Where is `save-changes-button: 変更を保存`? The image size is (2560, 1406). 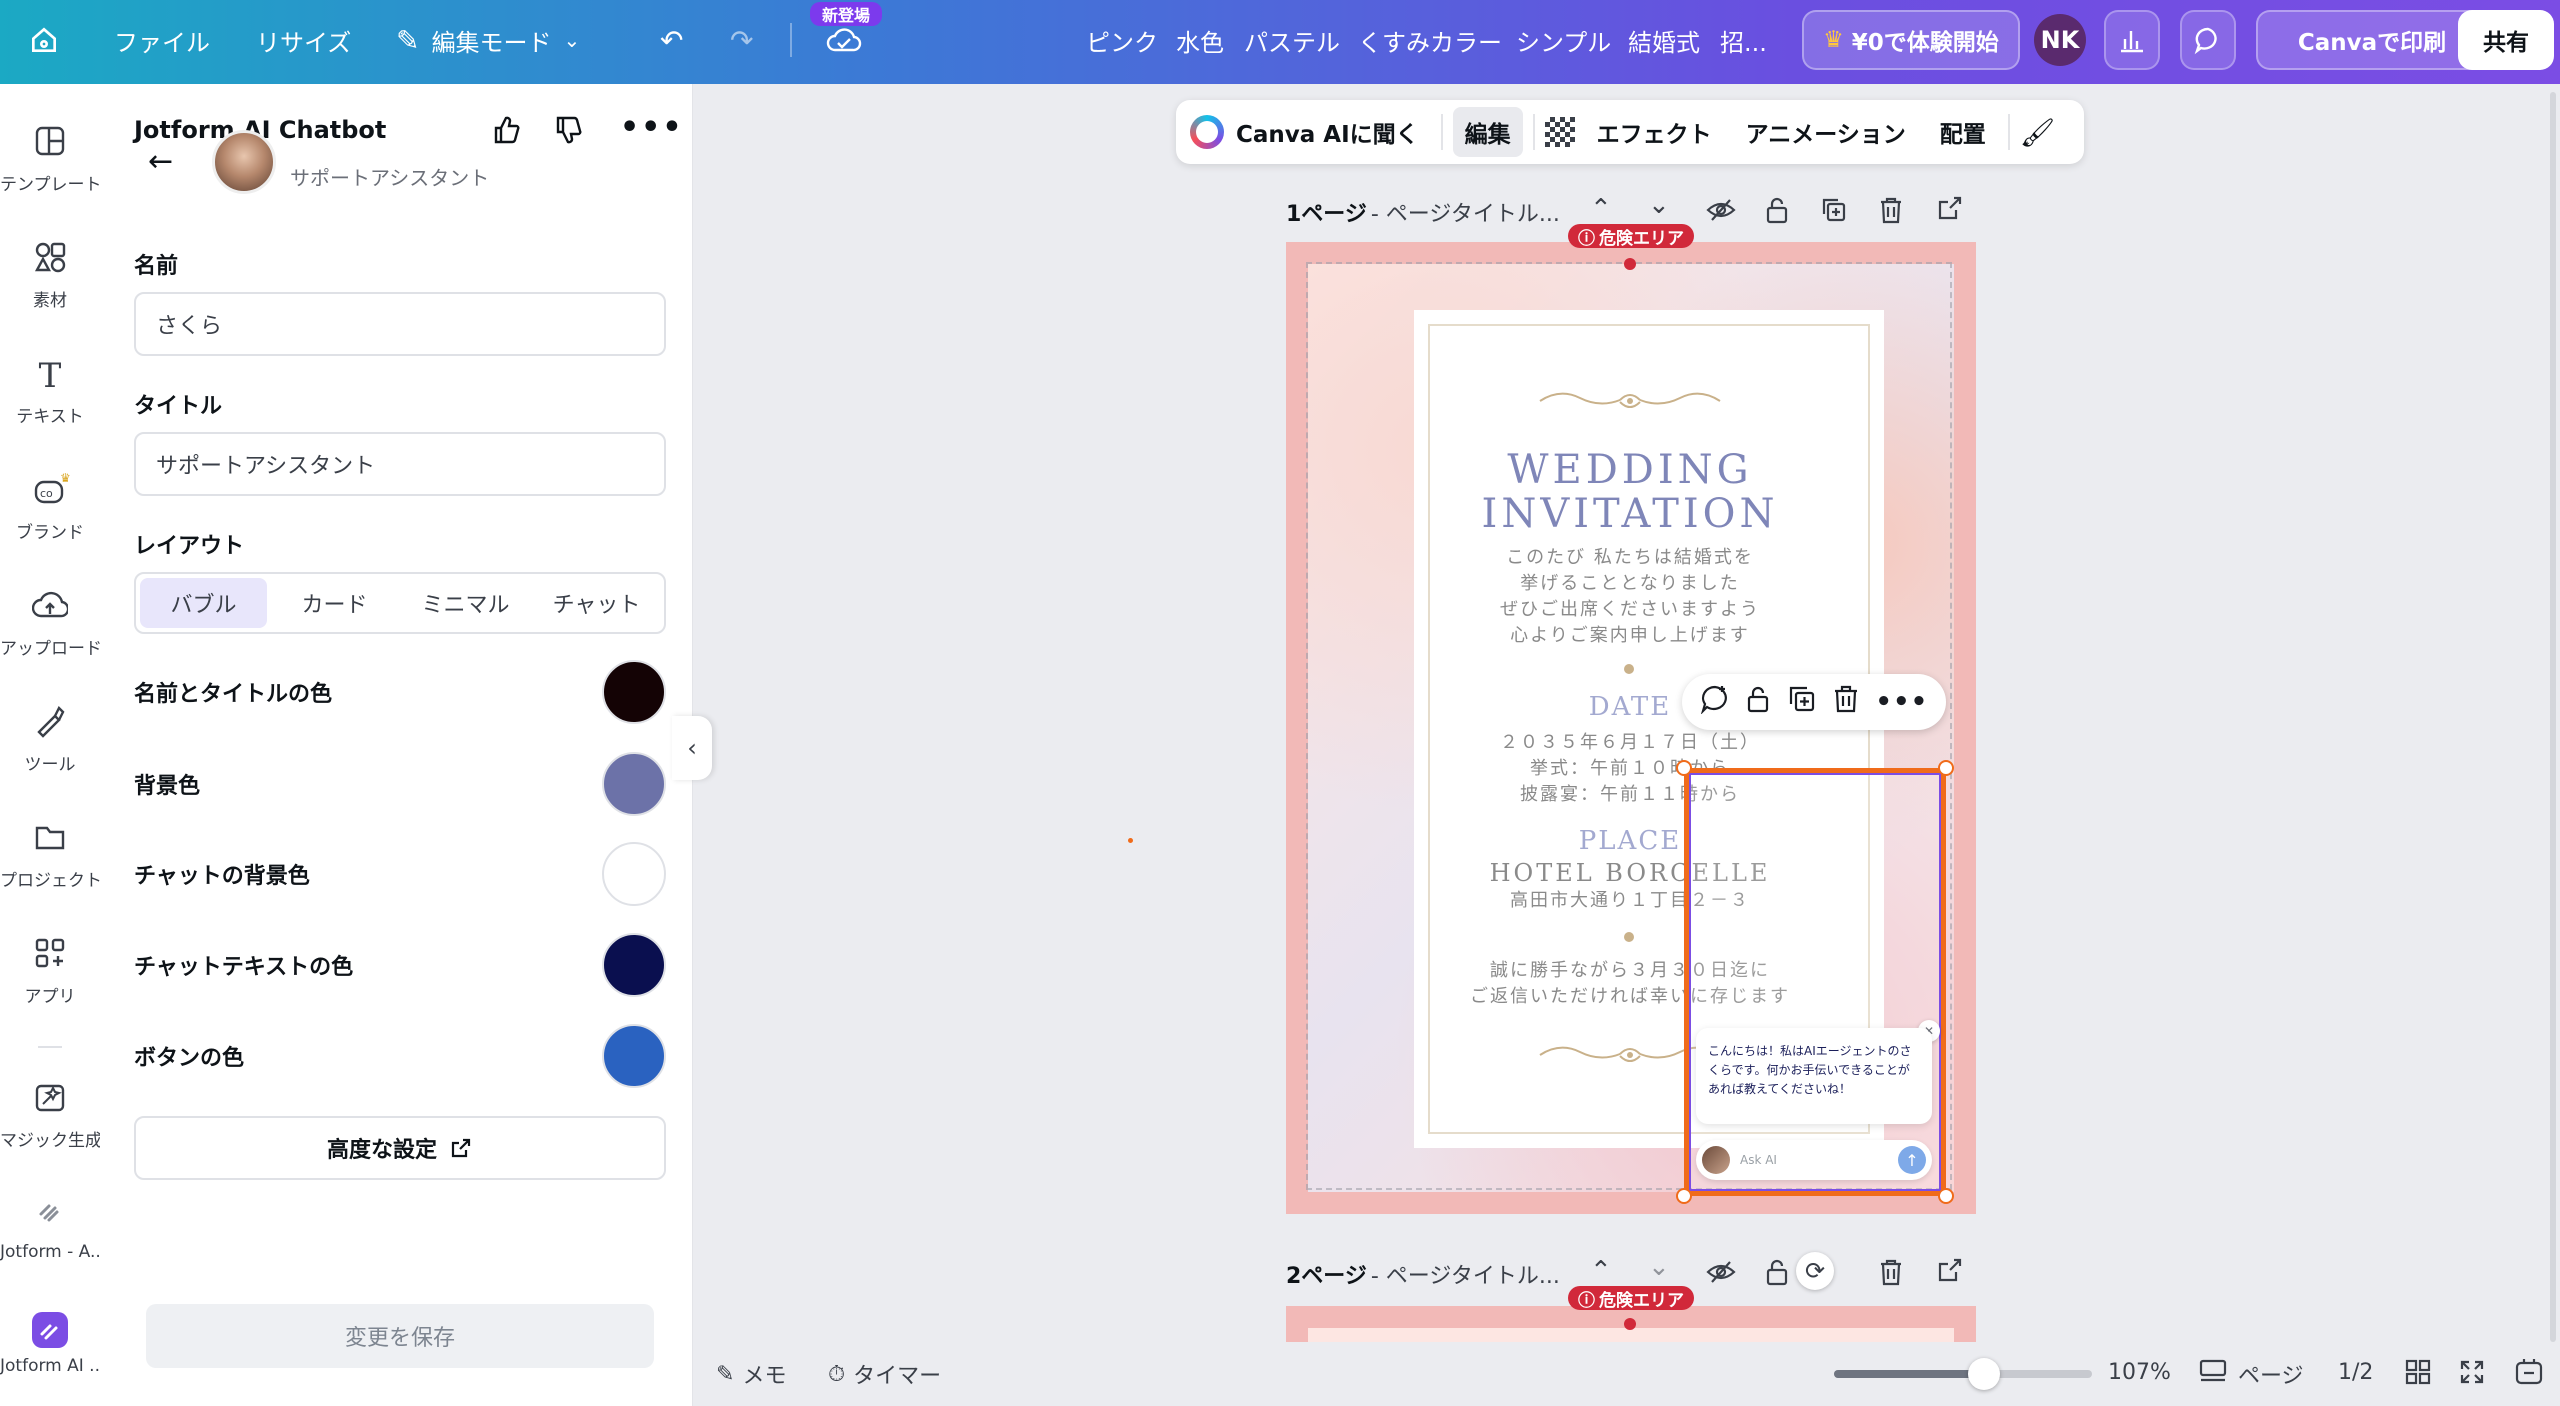 save-changes-button: 変更を保存 is located at coordinates (400, 1336).